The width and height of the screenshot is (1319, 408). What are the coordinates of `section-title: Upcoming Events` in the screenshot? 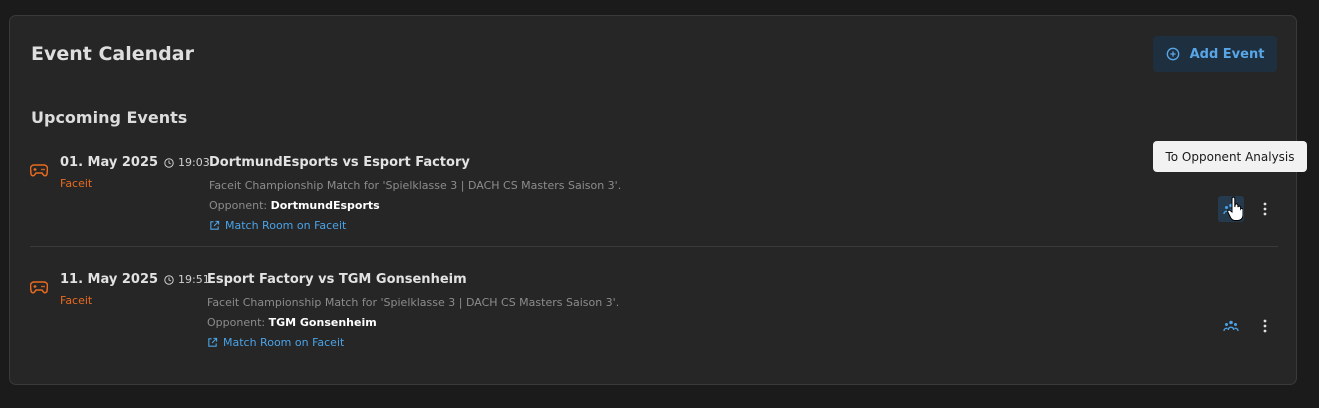 It's located at (109, 117).